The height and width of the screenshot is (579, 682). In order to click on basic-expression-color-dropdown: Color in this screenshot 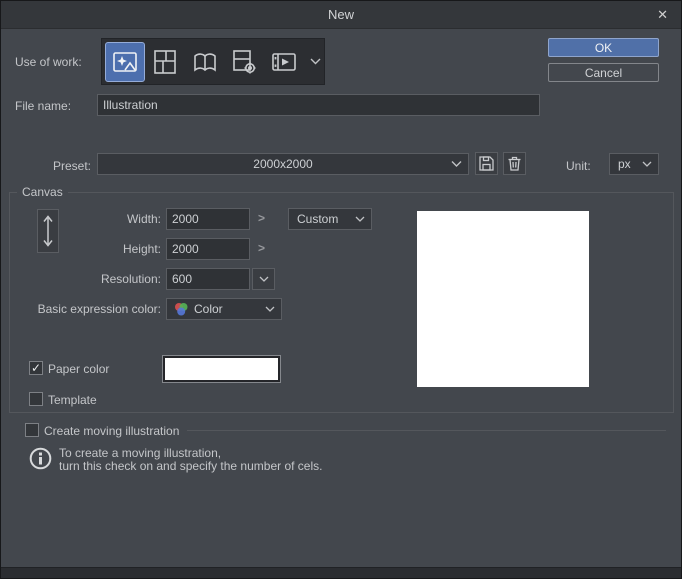, I will do `click(224, 309)`.